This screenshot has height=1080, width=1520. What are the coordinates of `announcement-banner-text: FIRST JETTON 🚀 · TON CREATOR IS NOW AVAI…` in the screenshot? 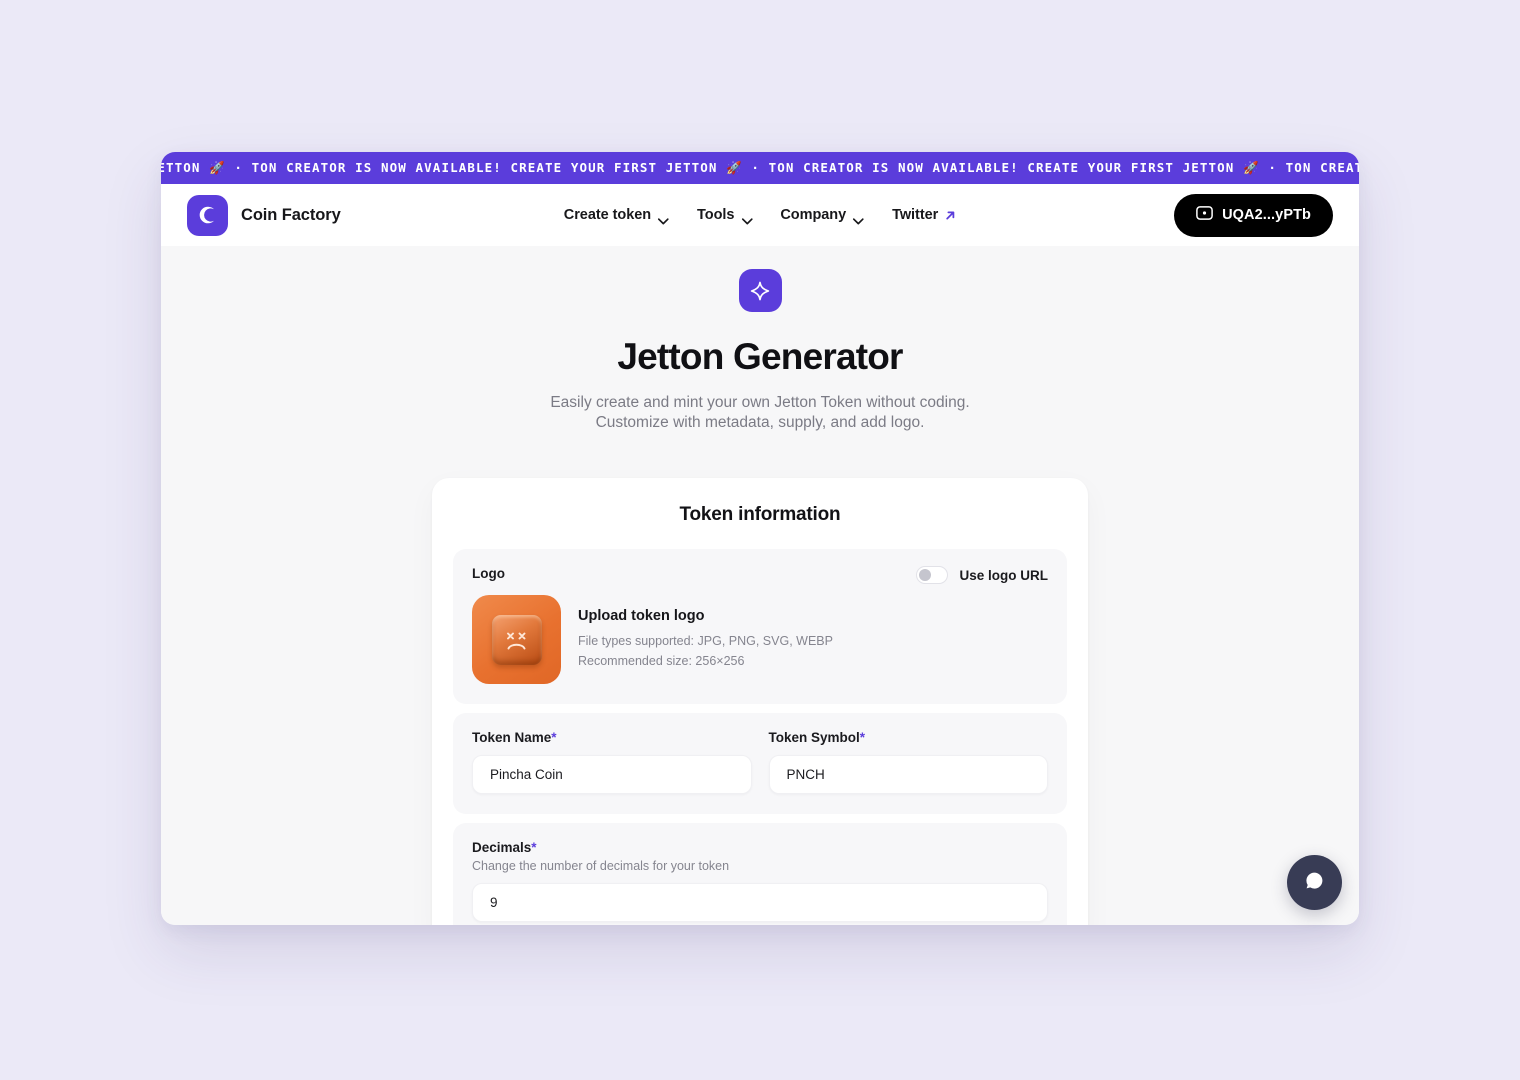 It's located at (760, 167).